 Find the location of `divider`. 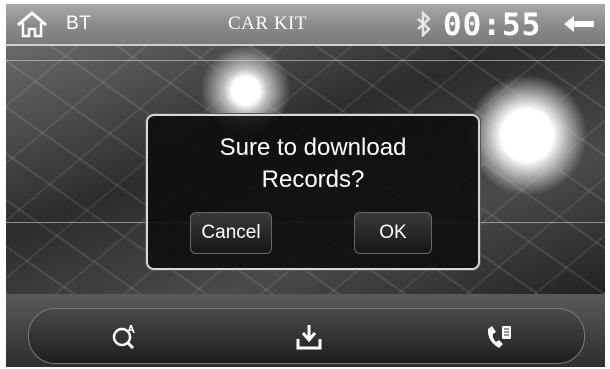

divider is located at coordinates (305, 60).